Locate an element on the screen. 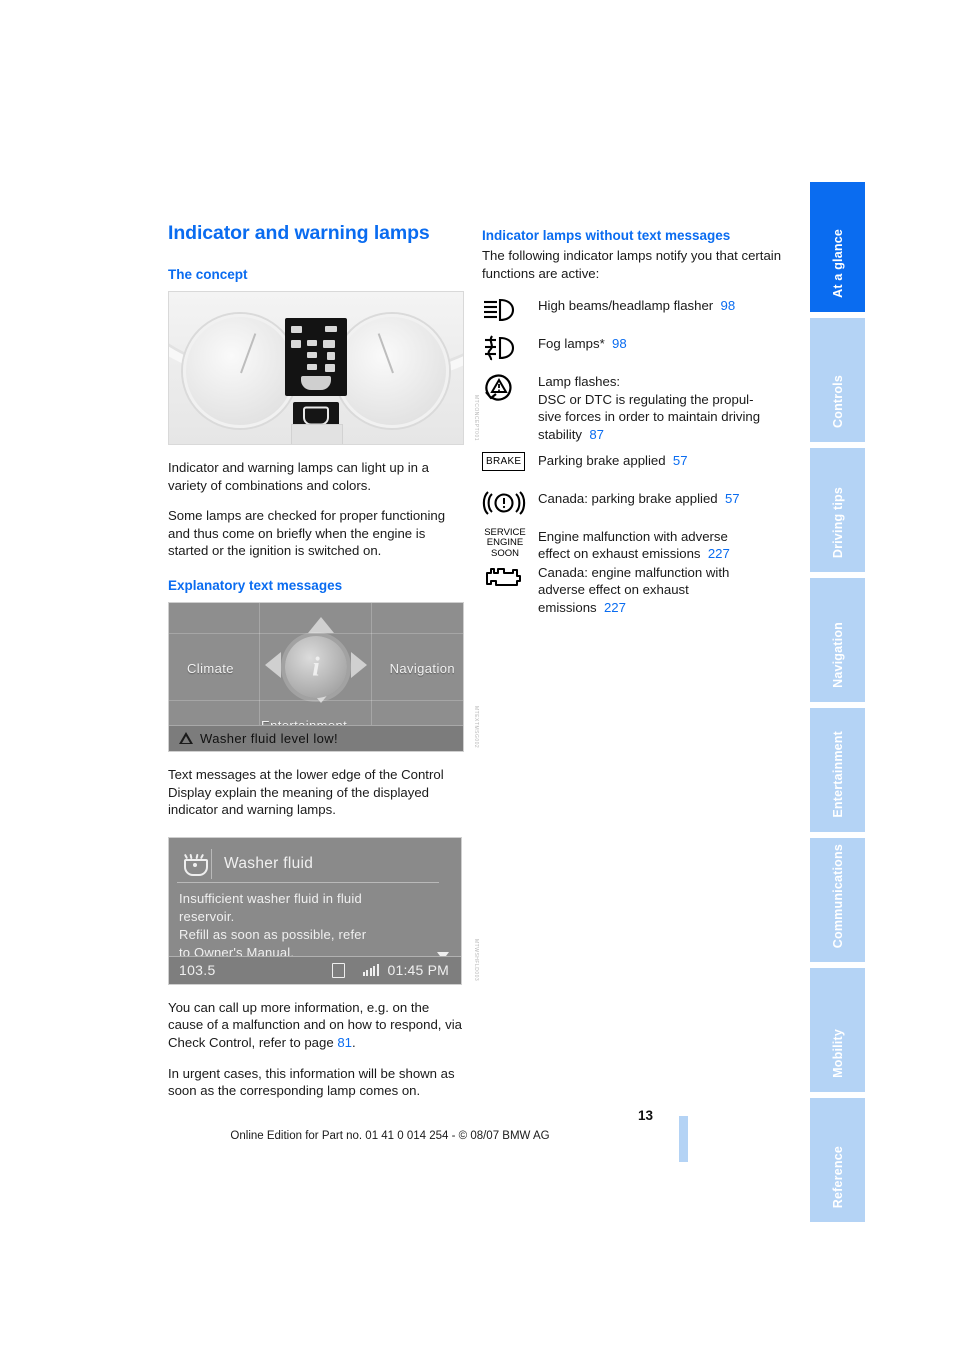  lamp-row-fog-lamps: Fog lamps* 98 is located at coordinates (632, 349).